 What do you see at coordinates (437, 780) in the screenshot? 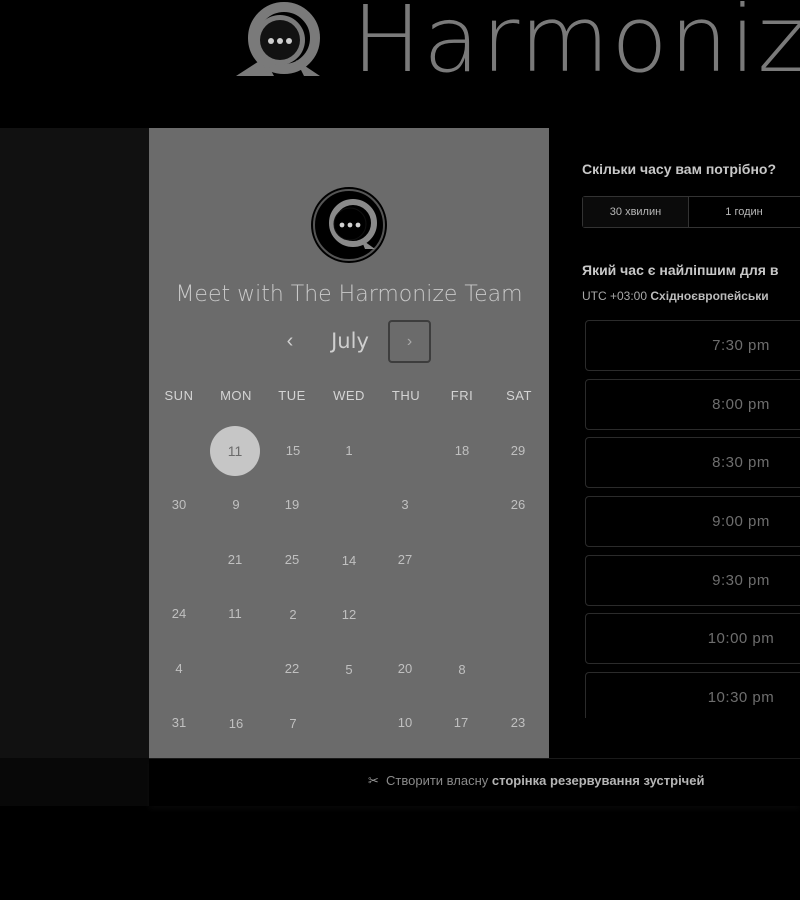
I see `footer-prefix: Створити власну` at bounding box center [437, 780].